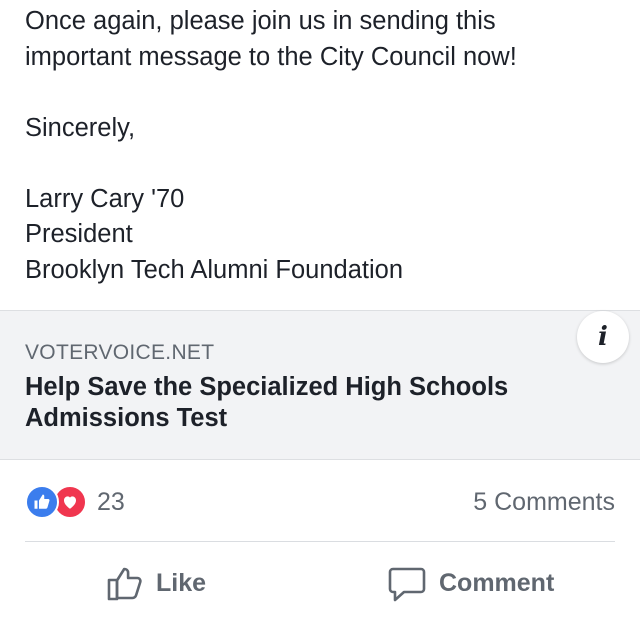 The width and height of the screenshot is (640, 620). What do you see at coordinates (120, 352) in the screenshot?
I see `link-domain: VOTERVOICE.NET` at bounding box center [120, 352].